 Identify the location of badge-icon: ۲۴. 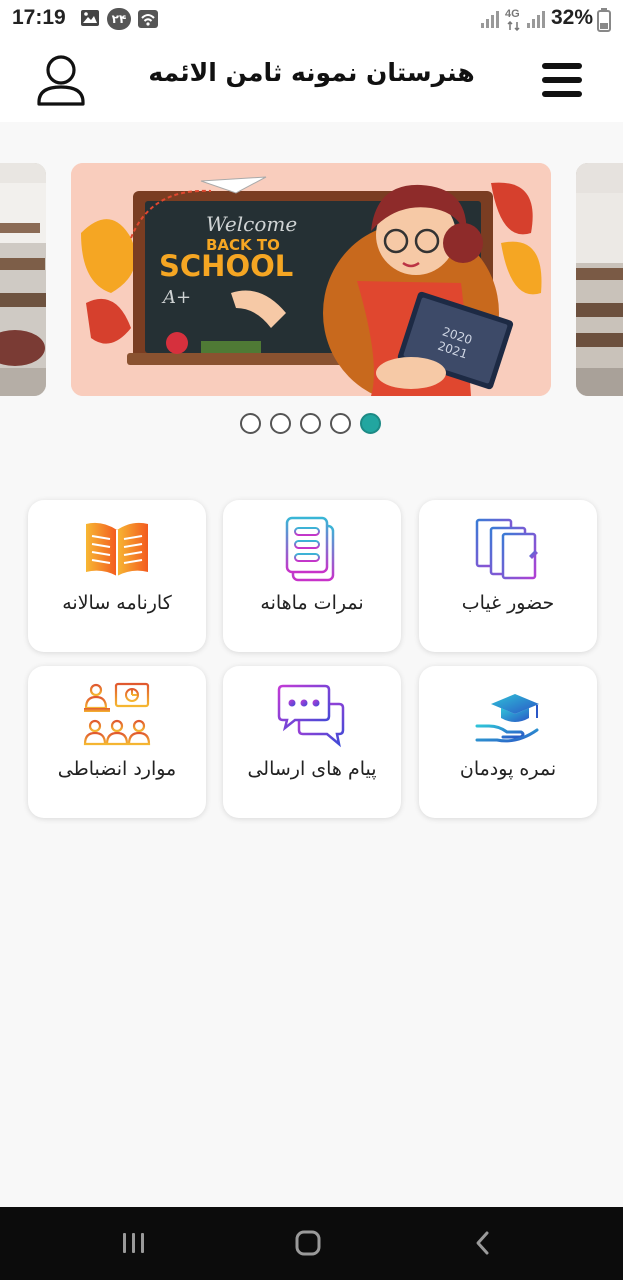
(119, 19).